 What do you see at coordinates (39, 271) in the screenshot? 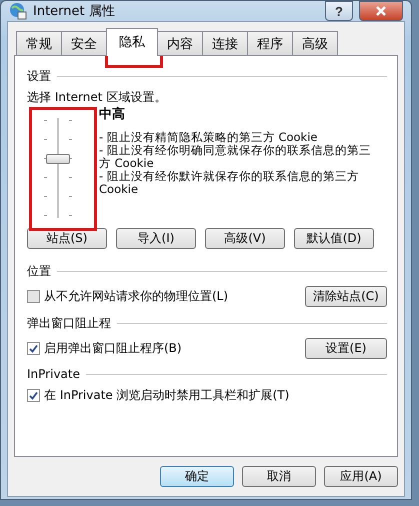
I see `section-heading: 位置` at bounding box center [39, 271].